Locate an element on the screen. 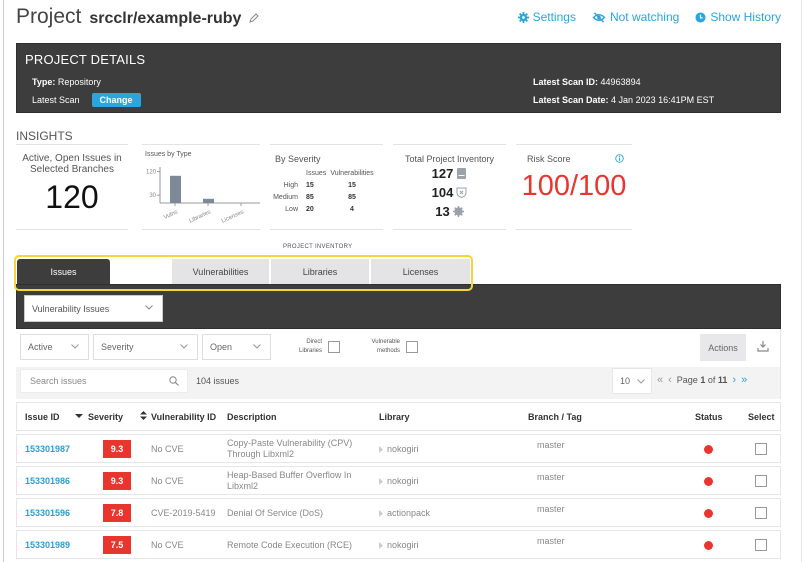  watch-toggle-link: Not watching is located at coordinates (635, 17).